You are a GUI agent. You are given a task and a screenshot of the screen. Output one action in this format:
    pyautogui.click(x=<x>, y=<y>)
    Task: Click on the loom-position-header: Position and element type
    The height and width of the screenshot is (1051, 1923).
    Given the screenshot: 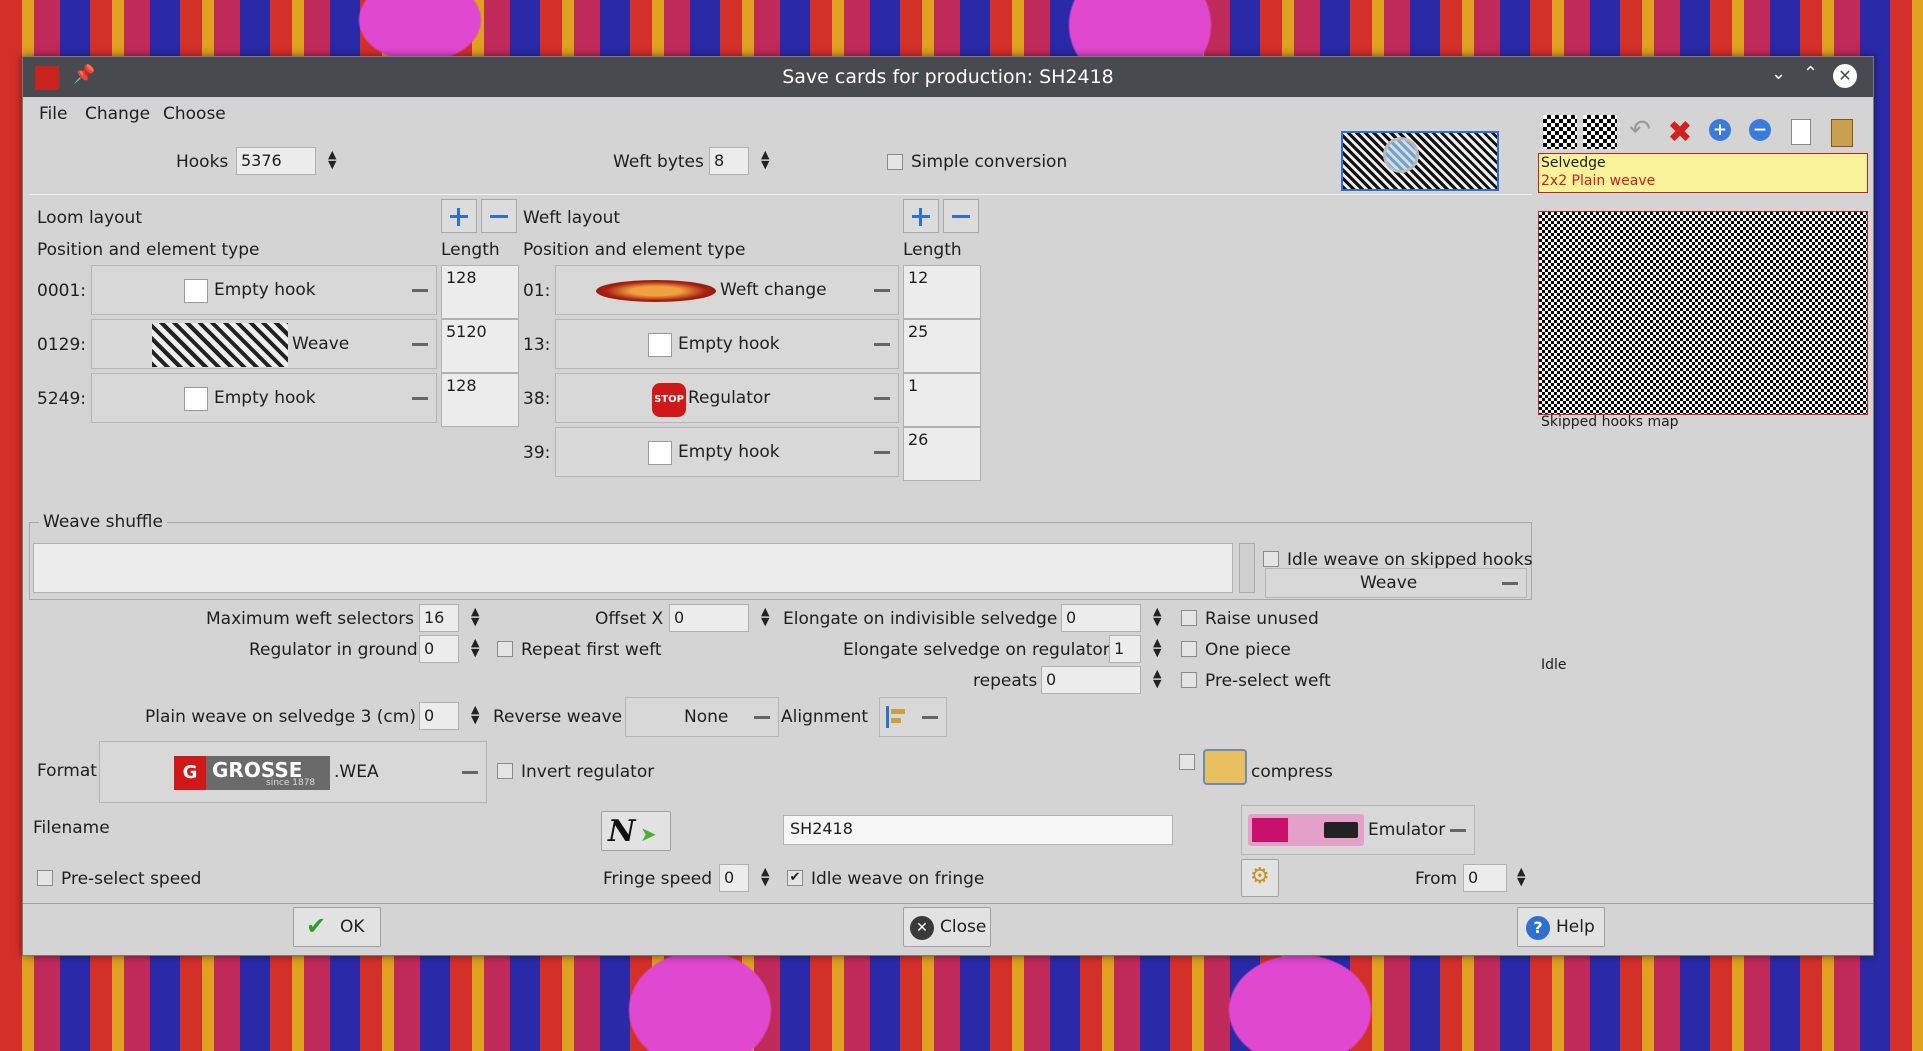 What is the action you would take?
    pyautogui.click(x=148, y=250)
    